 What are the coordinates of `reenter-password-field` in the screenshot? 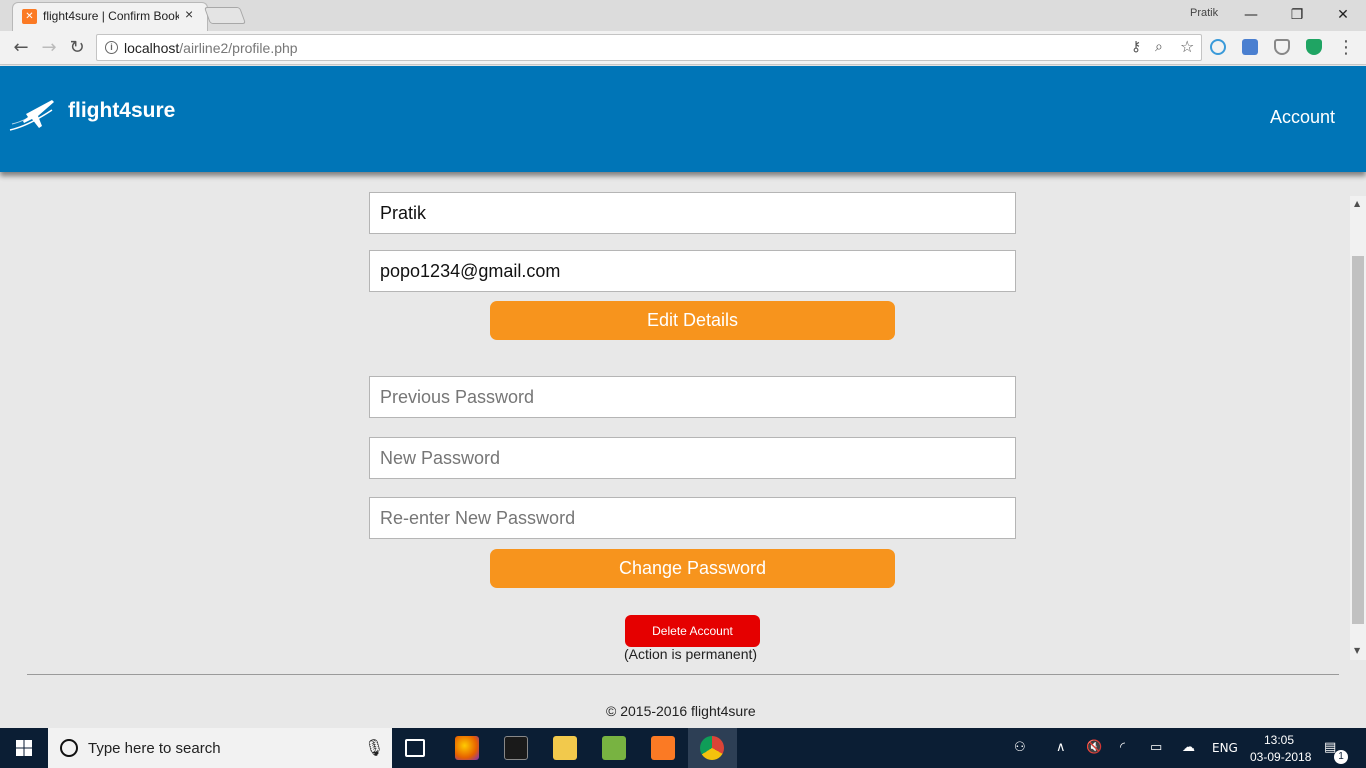 It's located at (692, 518).